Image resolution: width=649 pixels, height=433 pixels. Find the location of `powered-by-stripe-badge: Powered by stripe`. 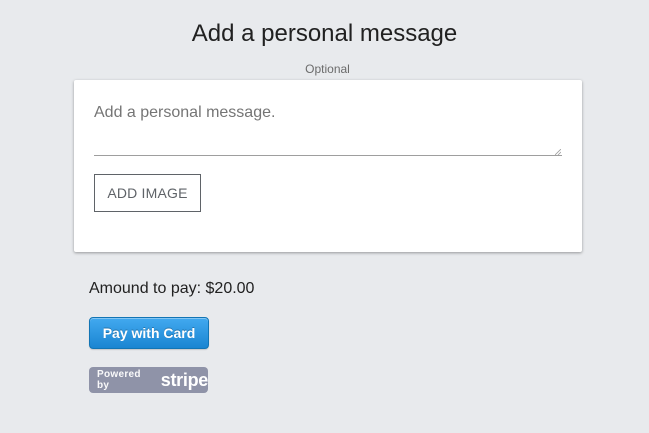

powered-by-stripe-badge: Powered by stripe is located at coordinates (148, 380).